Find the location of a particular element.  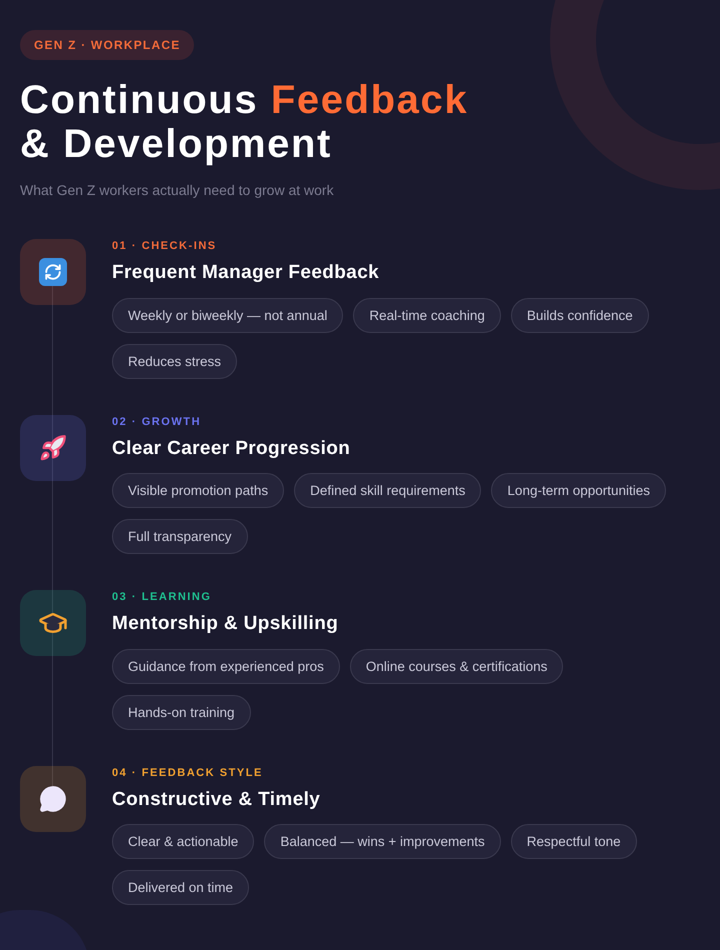

tag-chip: Guidance from experienced pros is located at coordinates (226, 666).